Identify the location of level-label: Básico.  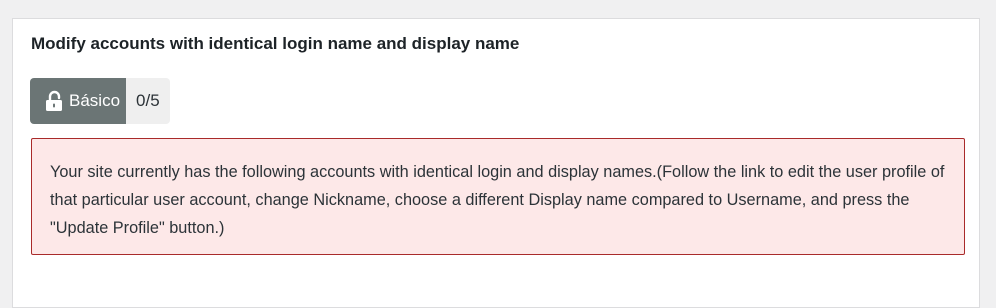
(95, 100).